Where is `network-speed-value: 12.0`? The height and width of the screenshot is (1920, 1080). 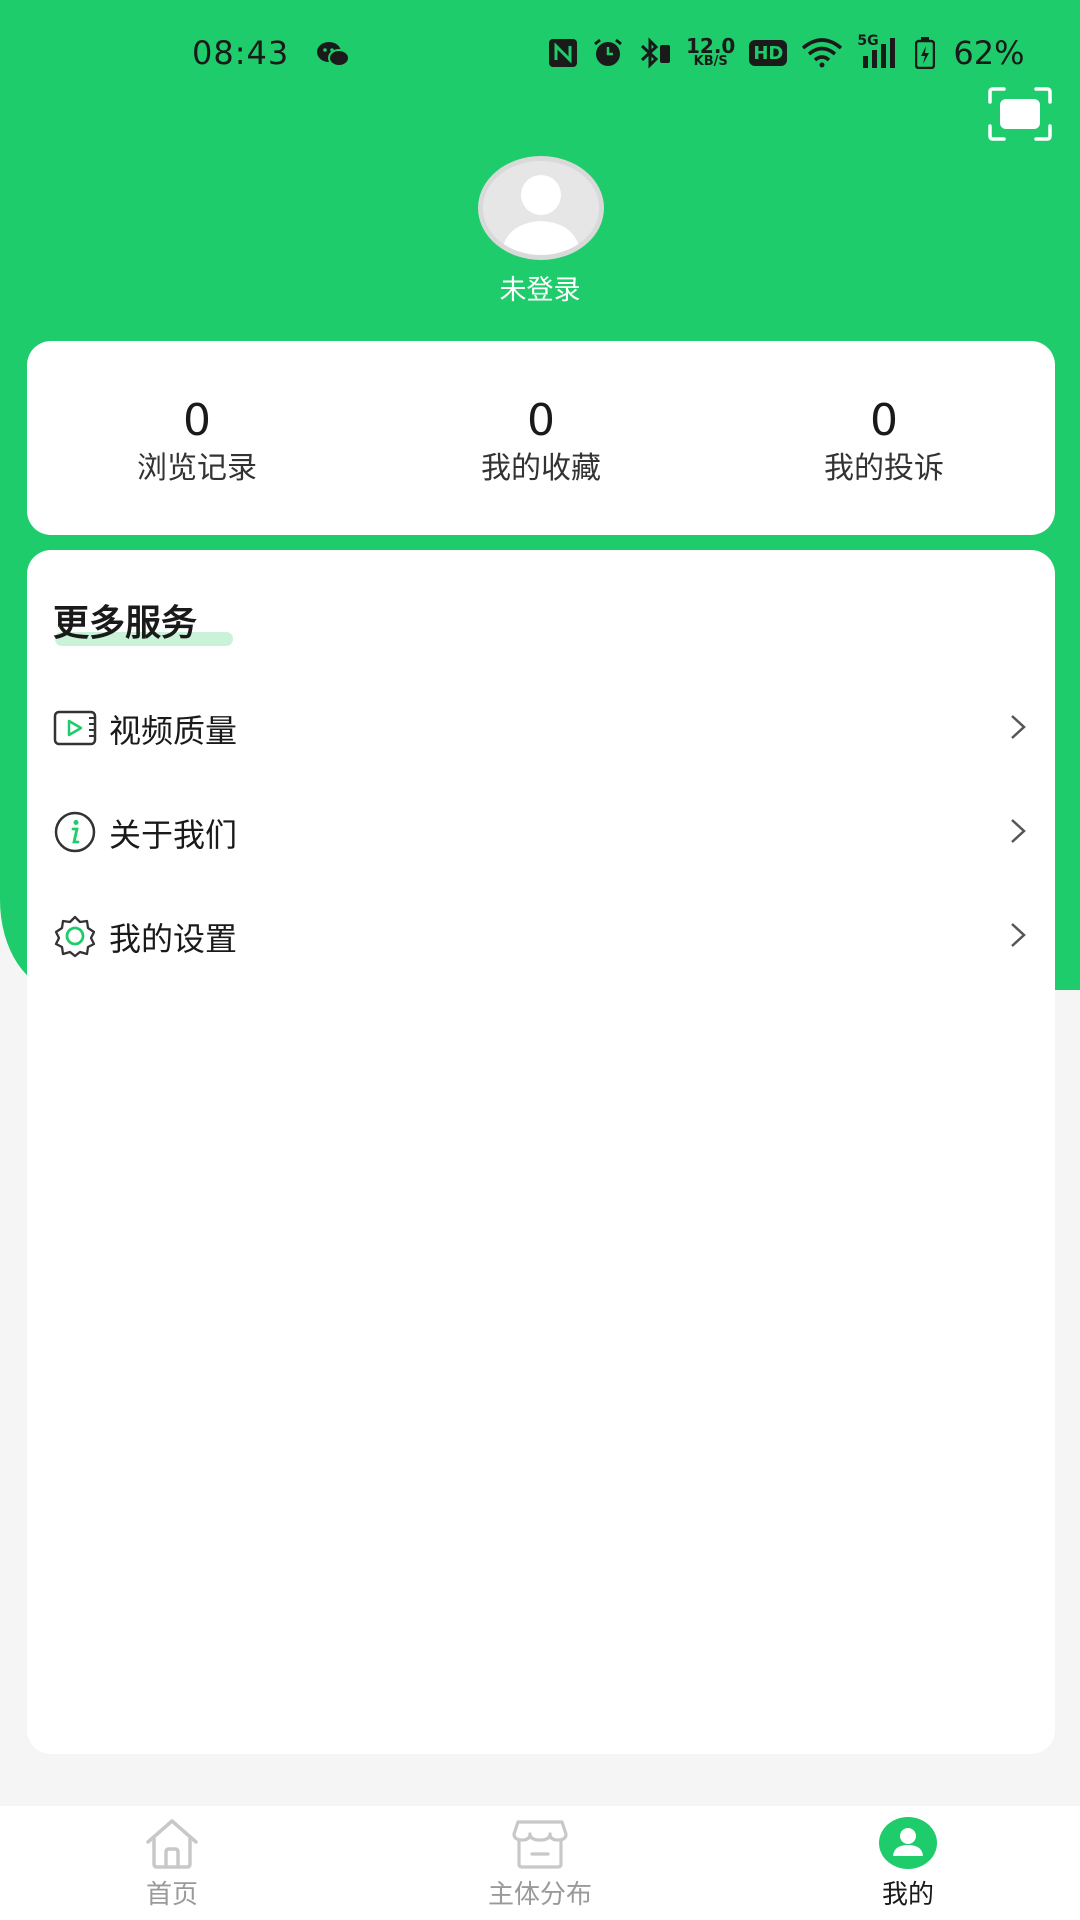
network-speed-value: 12.0 is located at coordinates (711, 46).